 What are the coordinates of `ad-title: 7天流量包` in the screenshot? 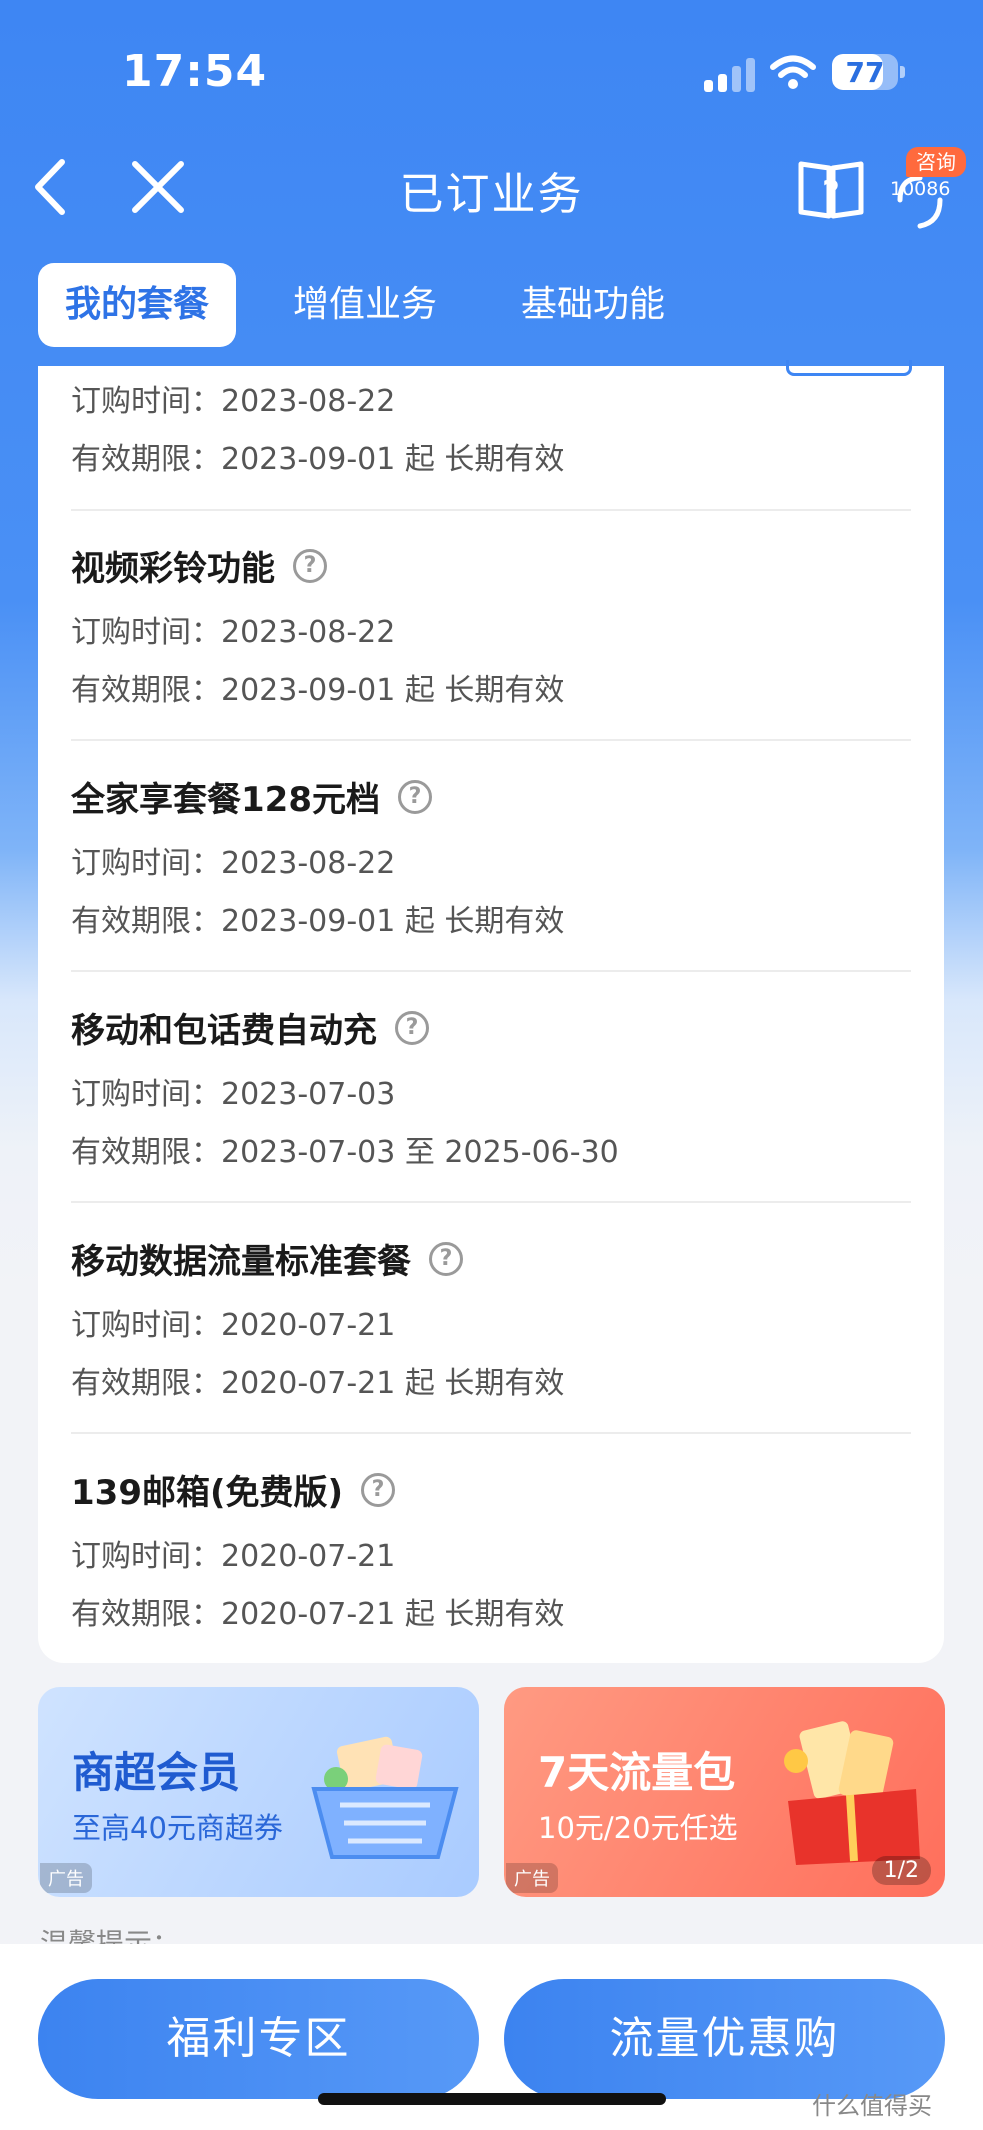 It's located at (637, 1772).